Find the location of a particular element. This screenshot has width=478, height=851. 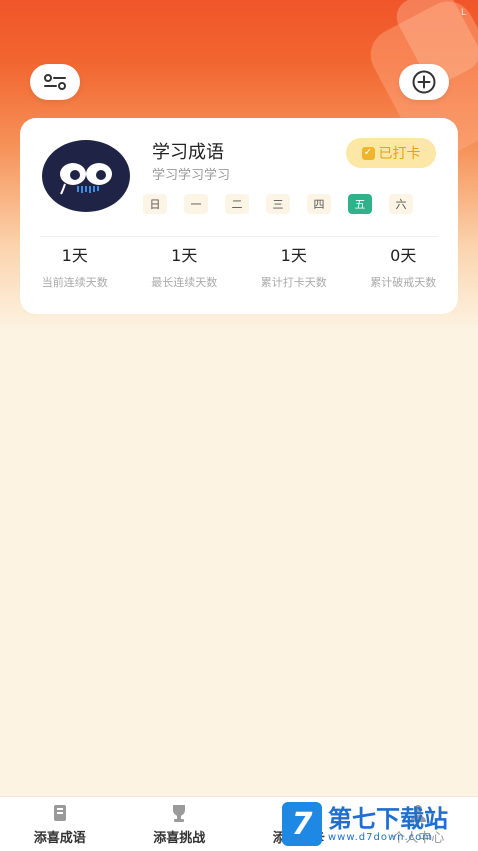

week-days: 日 一 二 三 四 五 六 is located at coordinates (278, 204).